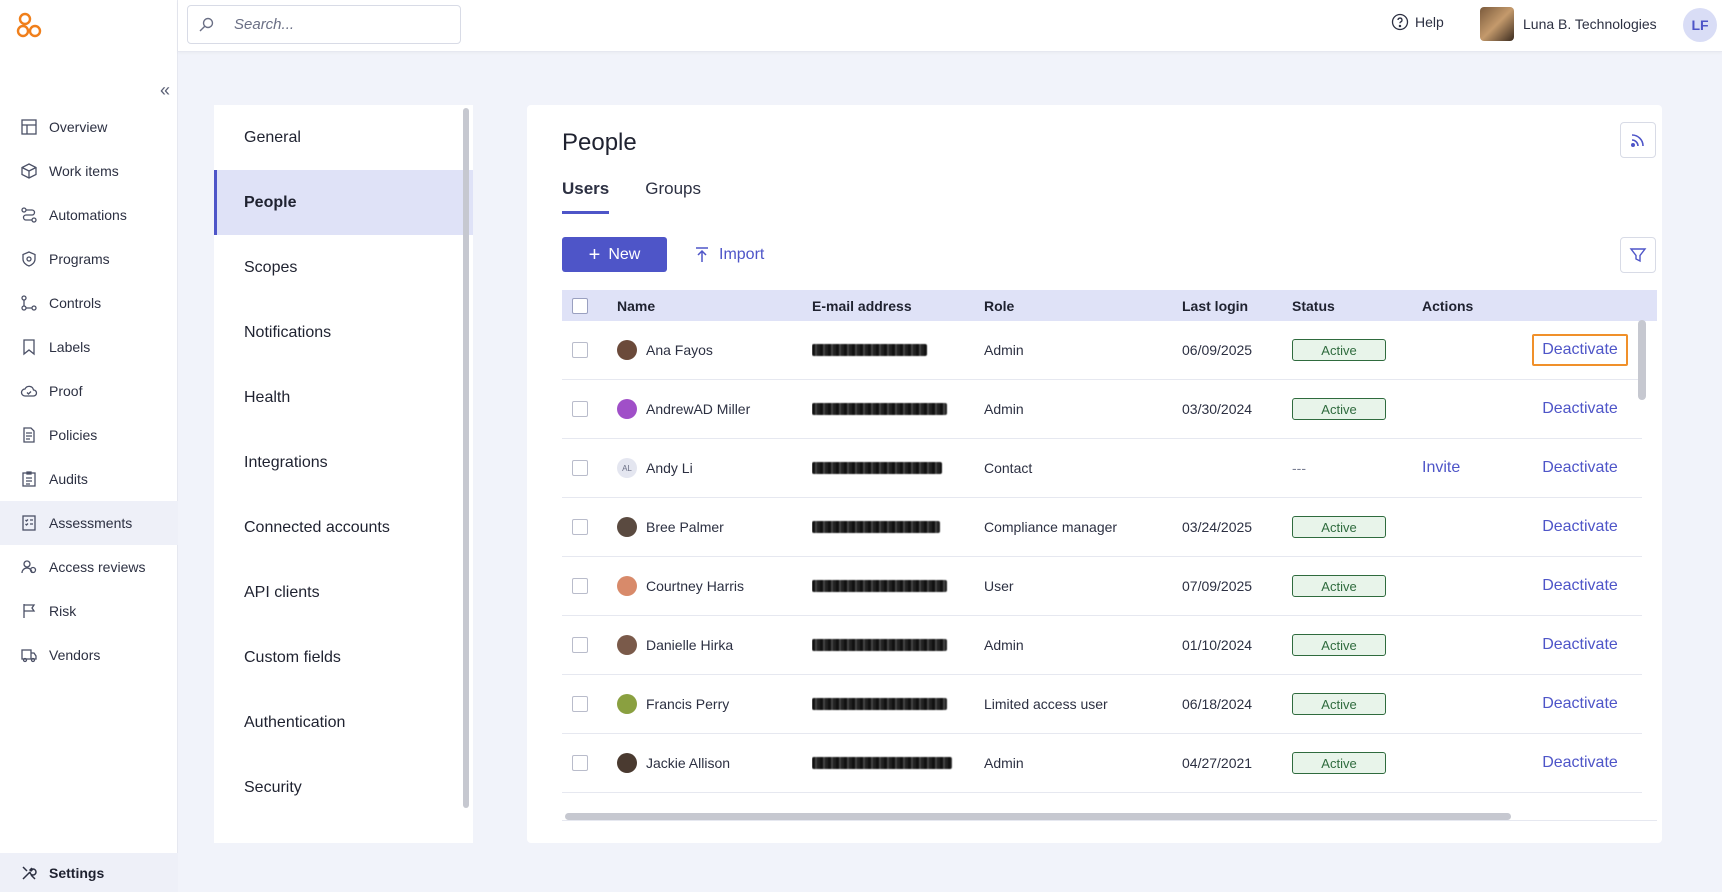  Describe the element at coordinates (673, 196) in the screenshot. I see `tab-groups: Groups` at that location.